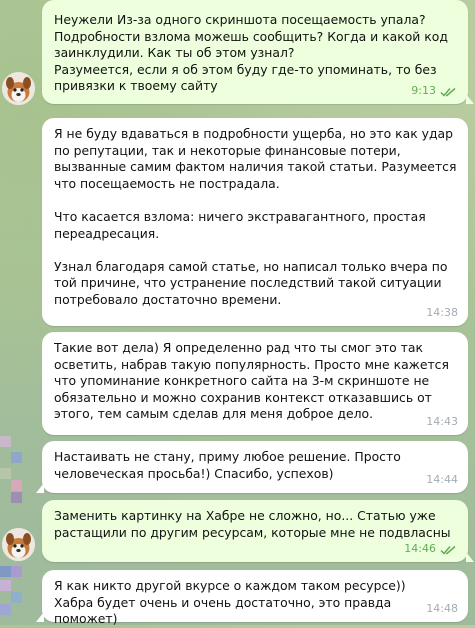 This screenshot has width=475, height=628. I want to click on message-time: 14:48, so click(442, 609).